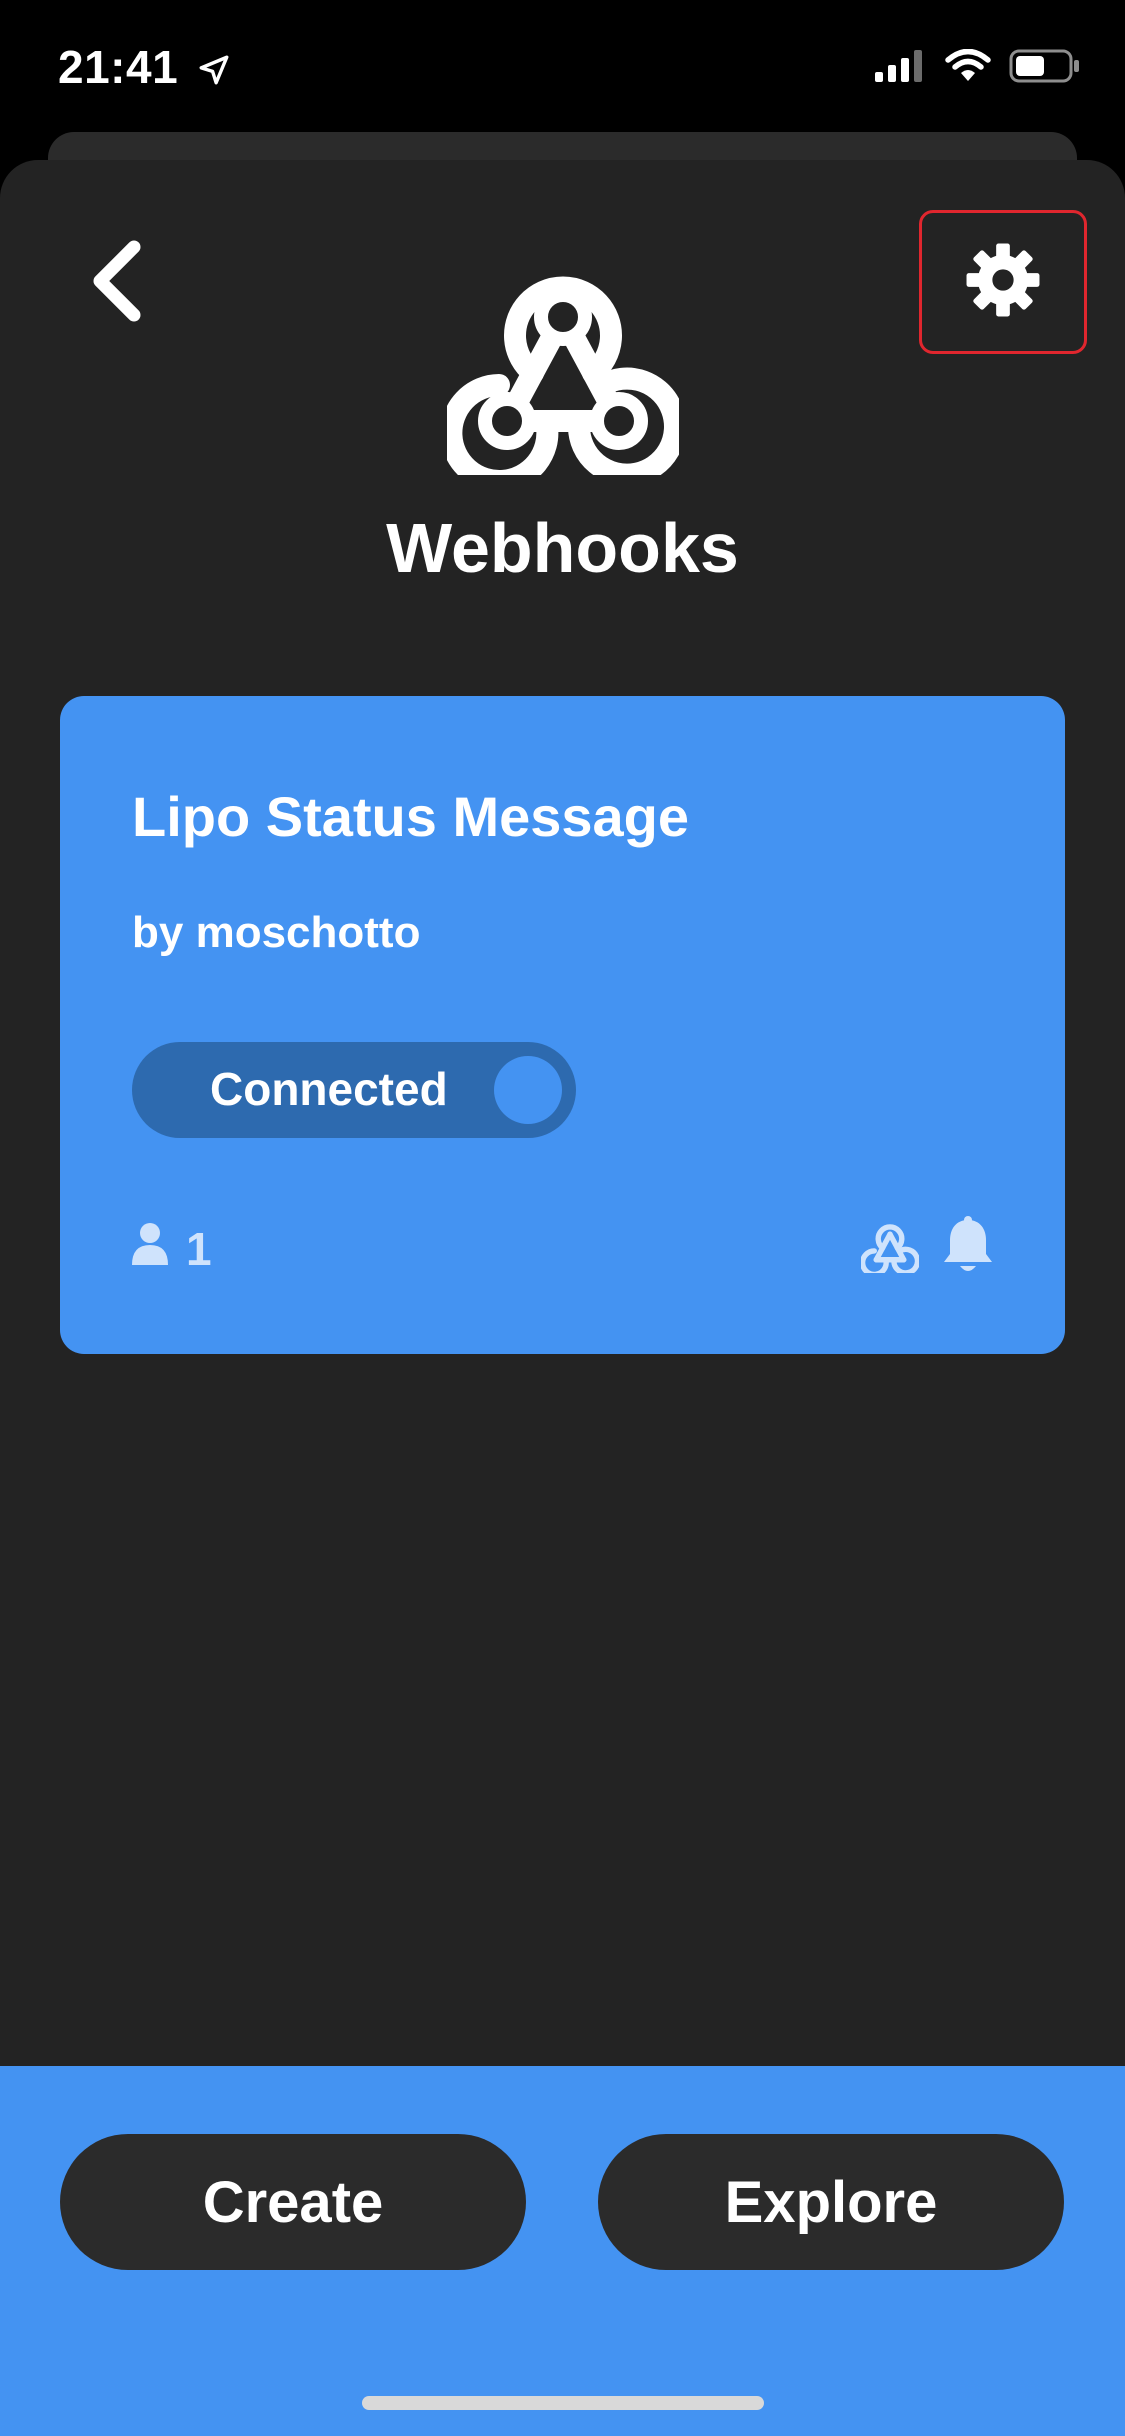 Image resolution: width=1125 pixels, height=2436 pixels. I want to click on chevron-left-icon, so click(118, 283).